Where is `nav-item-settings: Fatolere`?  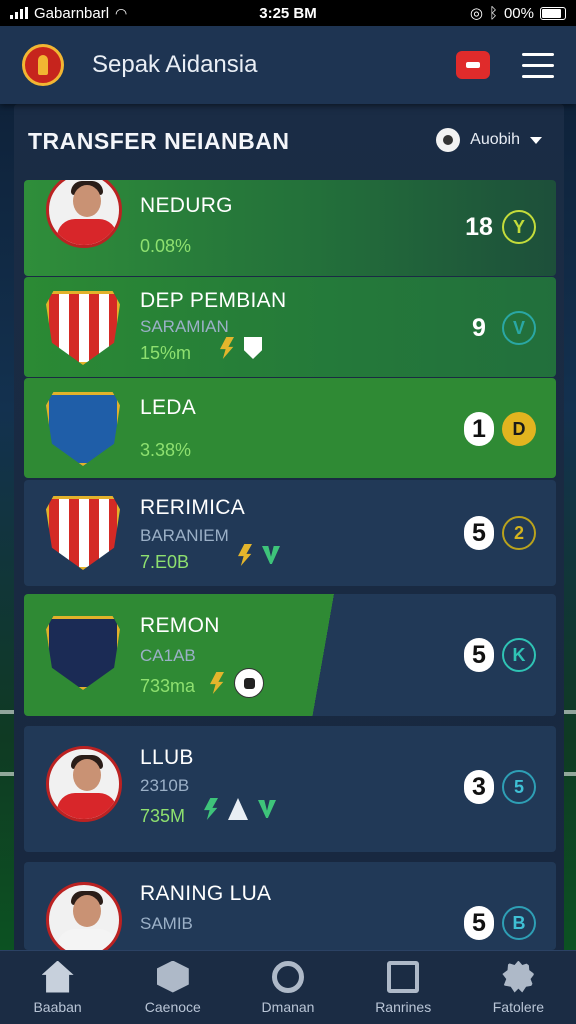
nav-item-settings: Fatolere is located at coordinates (518, 987).